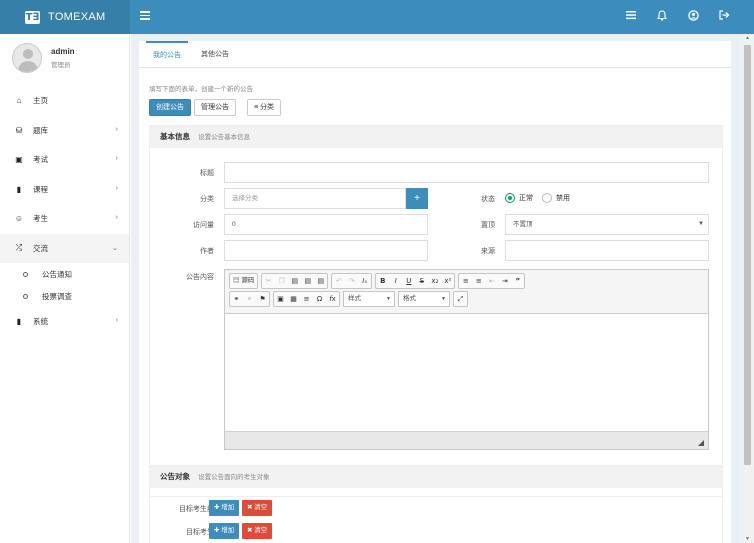  Describe the element at coordinates (64, 322) in the screenshot. I see `sidebar-item-system: ▮ 系统 ›` at that location.